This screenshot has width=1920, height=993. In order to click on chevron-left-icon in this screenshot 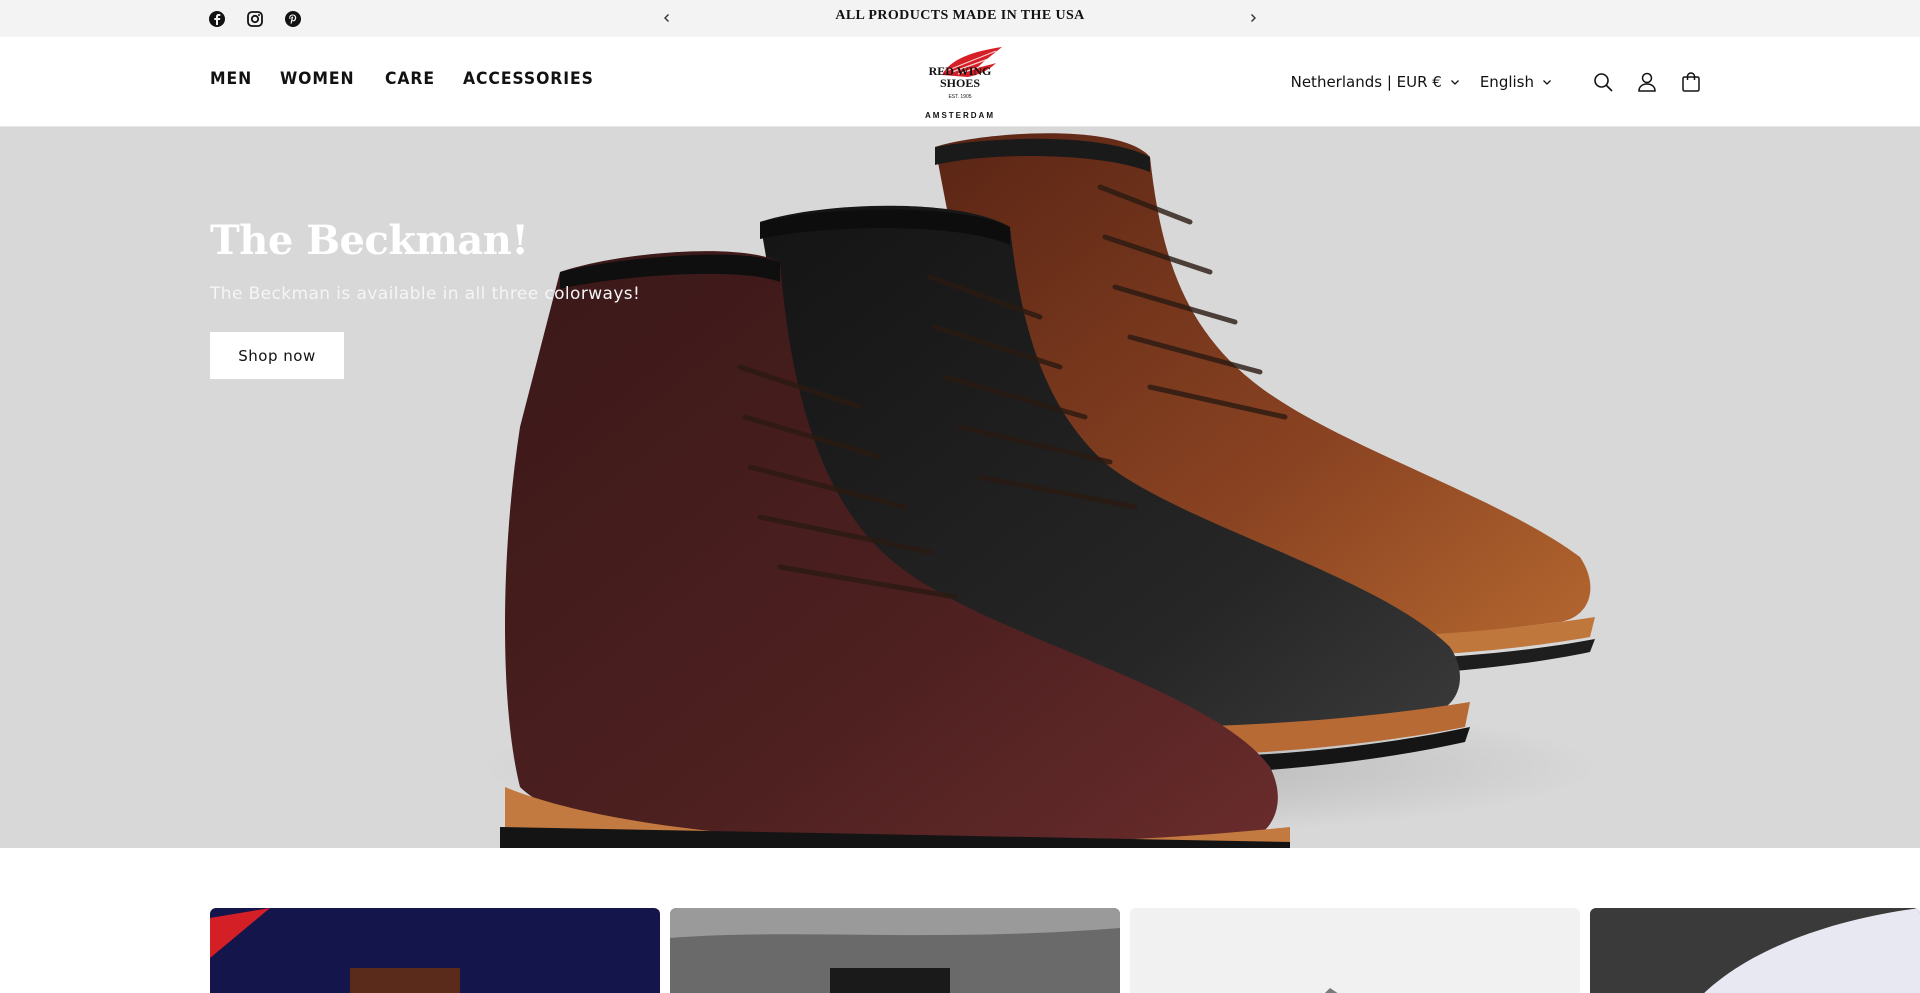, I will do `click(666, 18)`.